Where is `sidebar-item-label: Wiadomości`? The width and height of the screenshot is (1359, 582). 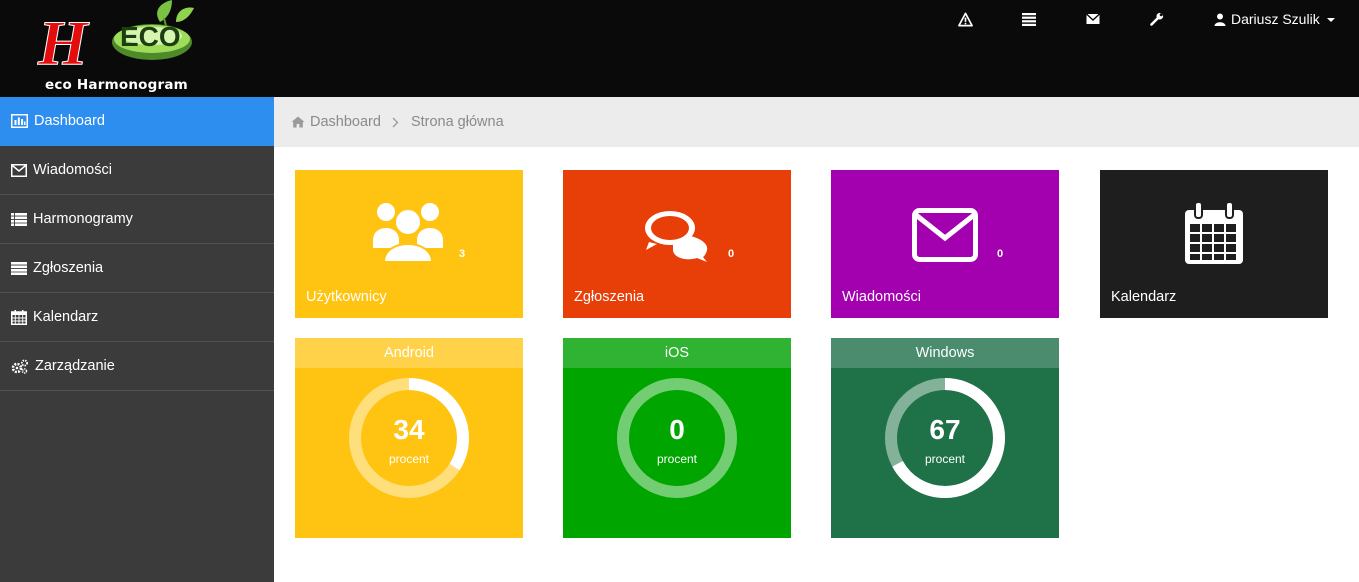
sidebar-item-label: Wiadomości is located at coordinates (72, 170).